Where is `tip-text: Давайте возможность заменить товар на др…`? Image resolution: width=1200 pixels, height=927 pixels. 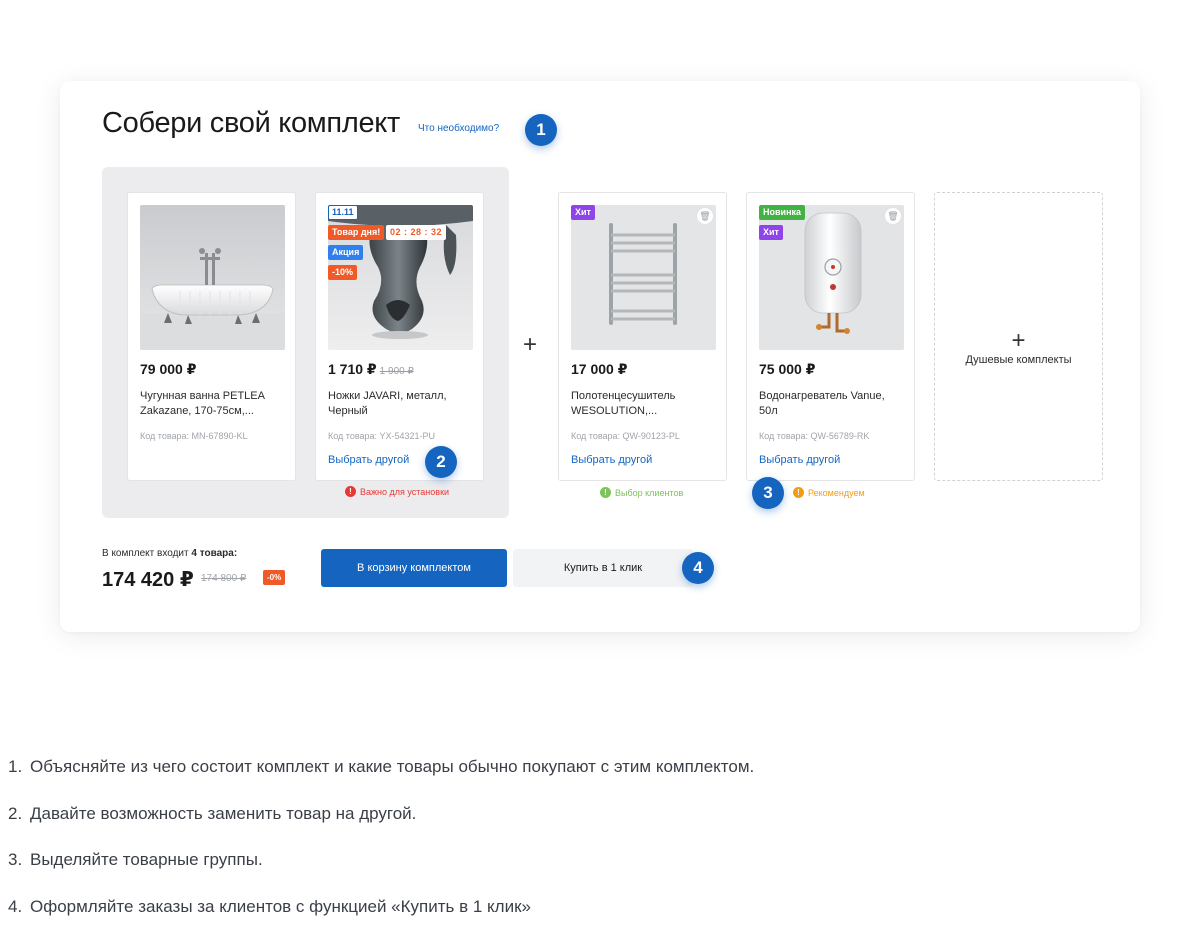
tip-text: Давайте возможность заменить товар на др… is located at coordinates (223, 813).